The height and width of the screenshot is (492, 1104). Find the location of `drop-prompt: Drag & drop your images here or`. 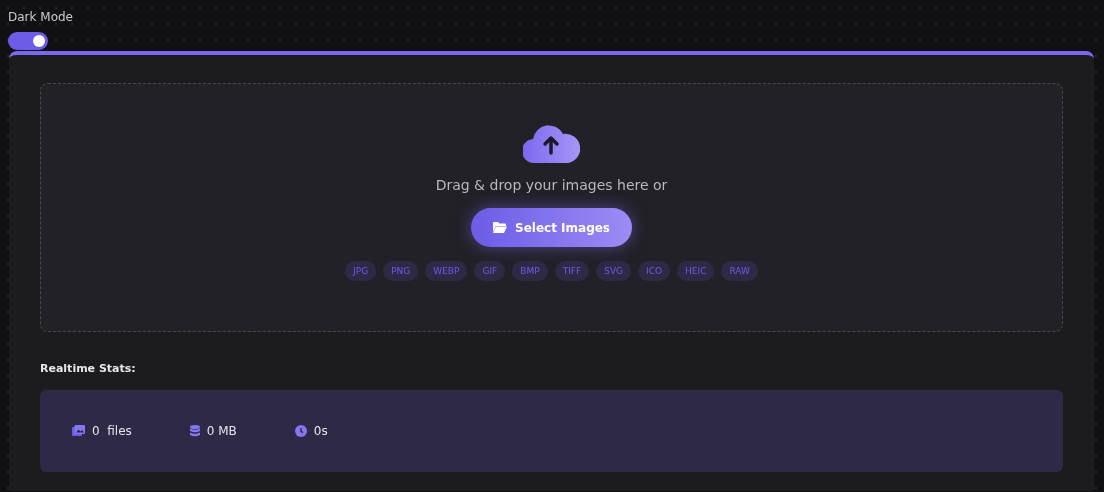

drop-prompt: Drag & drop your images here or is located at coordinates (551, 185).